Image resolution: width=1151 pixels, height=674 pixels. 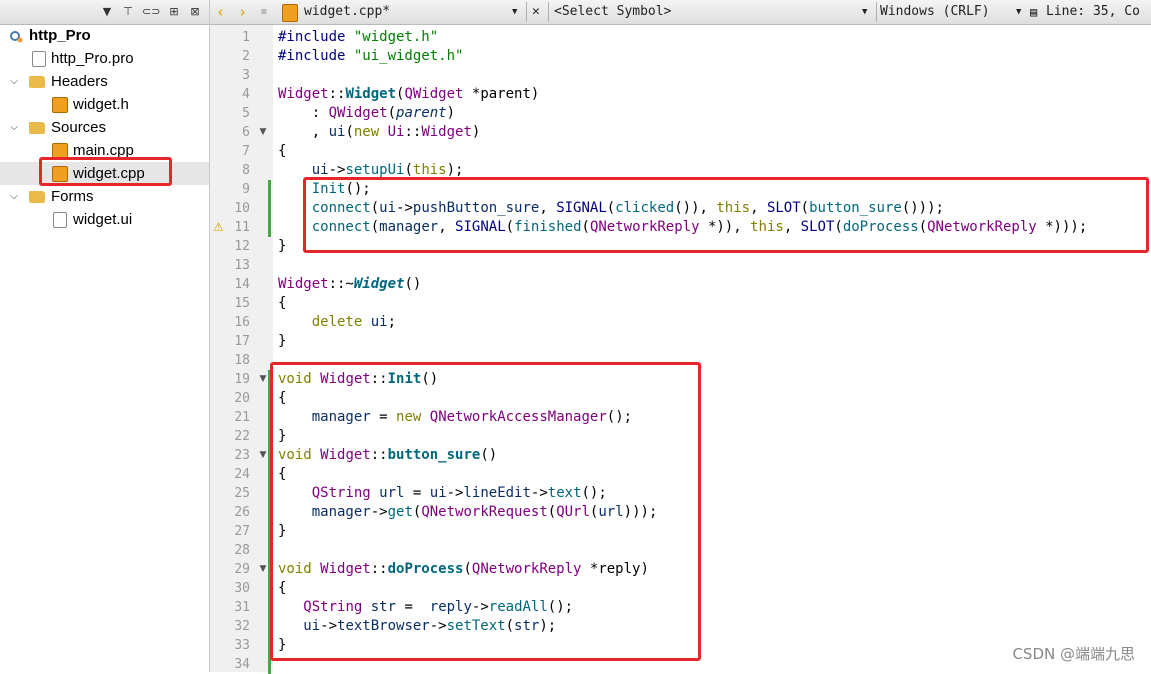 I want to click on line-number: 29, so click(x=242, y=569).